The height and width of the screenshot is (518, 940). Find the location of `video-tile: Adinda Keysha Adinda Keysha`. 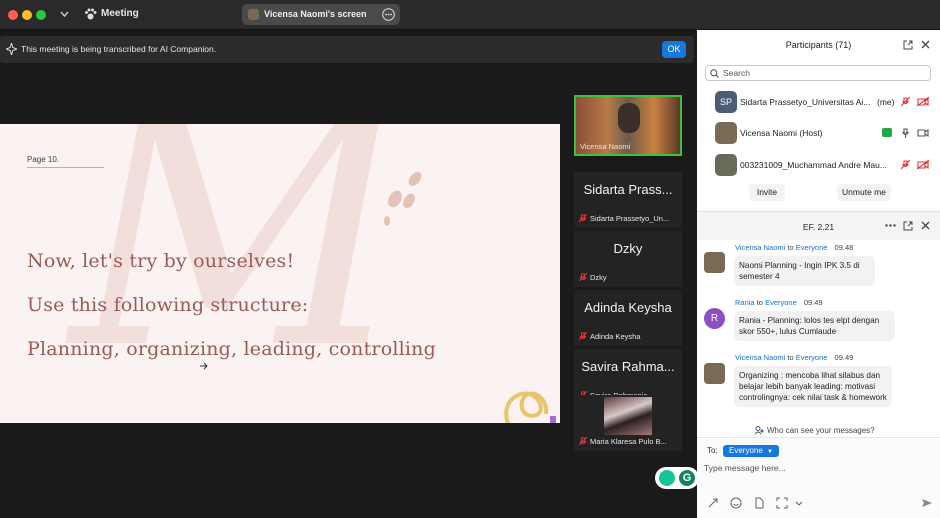

video-tile: Adinda Keysha Adinda Keysha is located at coordinates (628, 318).